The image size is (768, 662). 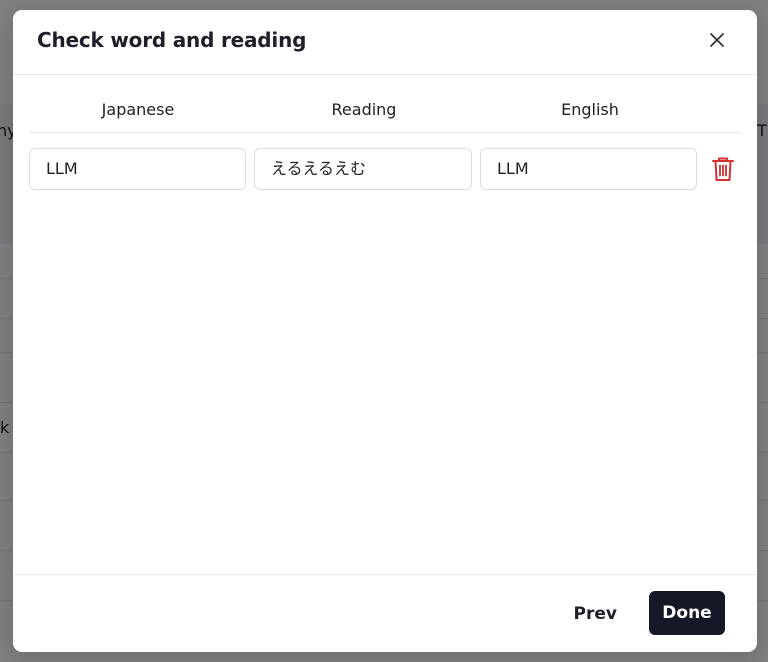 What do you see at coordinates (385, 613) in the screenshot?
I see `modal-footer: Prev Done` at bounding box center [385, 613].